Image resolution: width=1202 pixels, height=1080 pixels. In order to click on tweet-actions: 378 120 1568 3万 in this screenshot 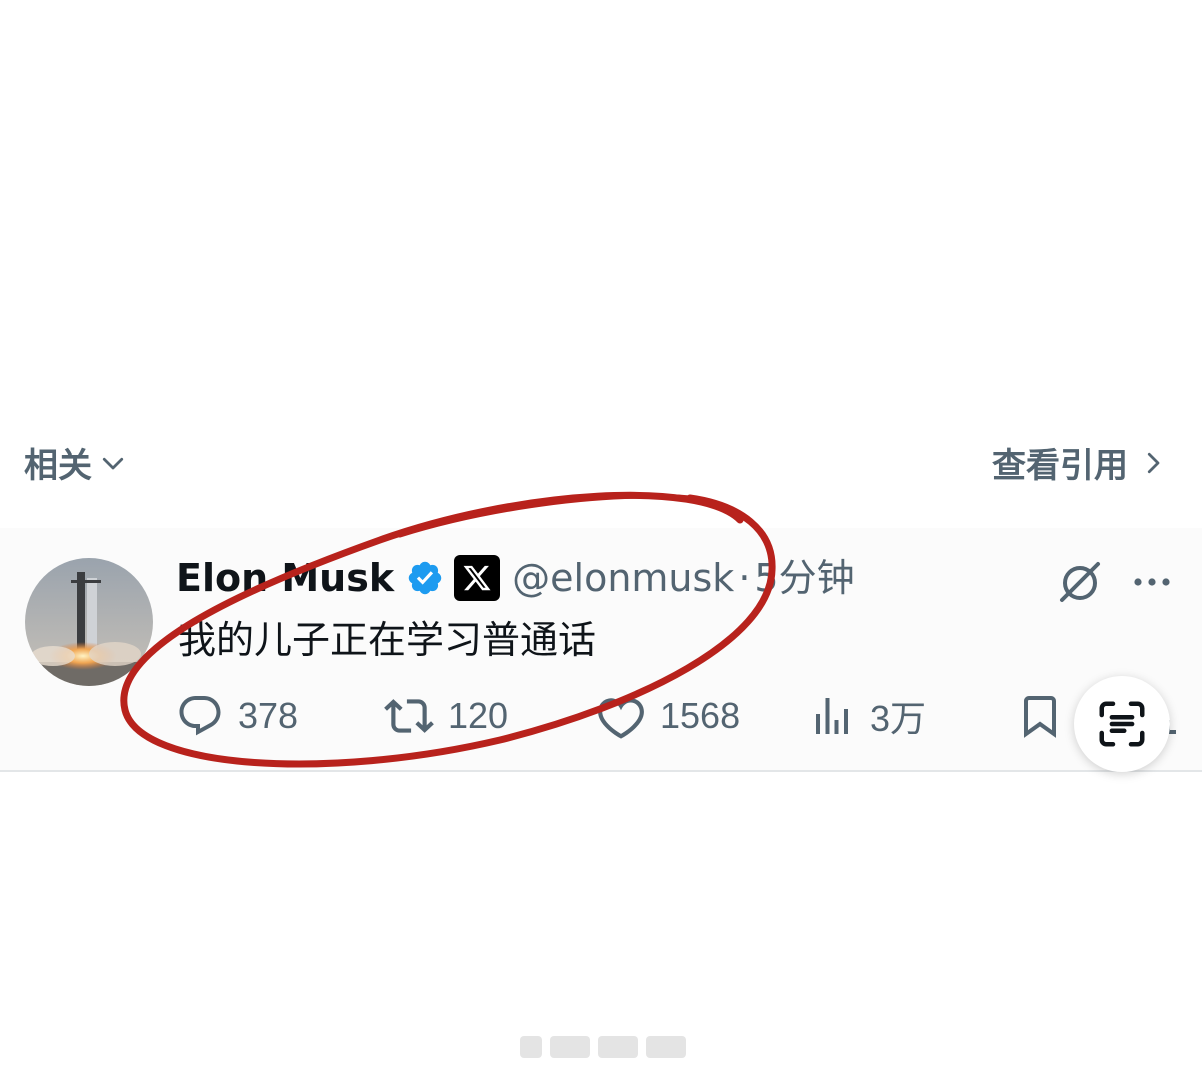, I will do `click(689, 716)`.